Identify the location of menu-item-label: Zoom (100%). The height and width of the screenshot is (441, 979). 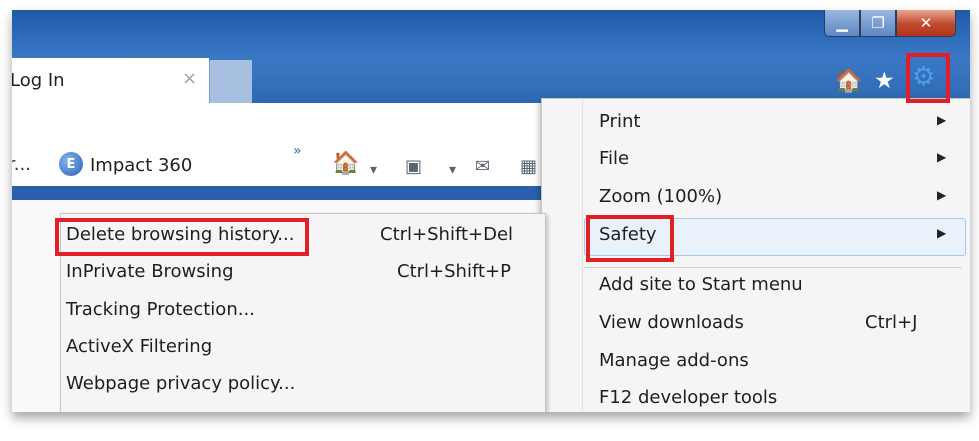
(661, 196).